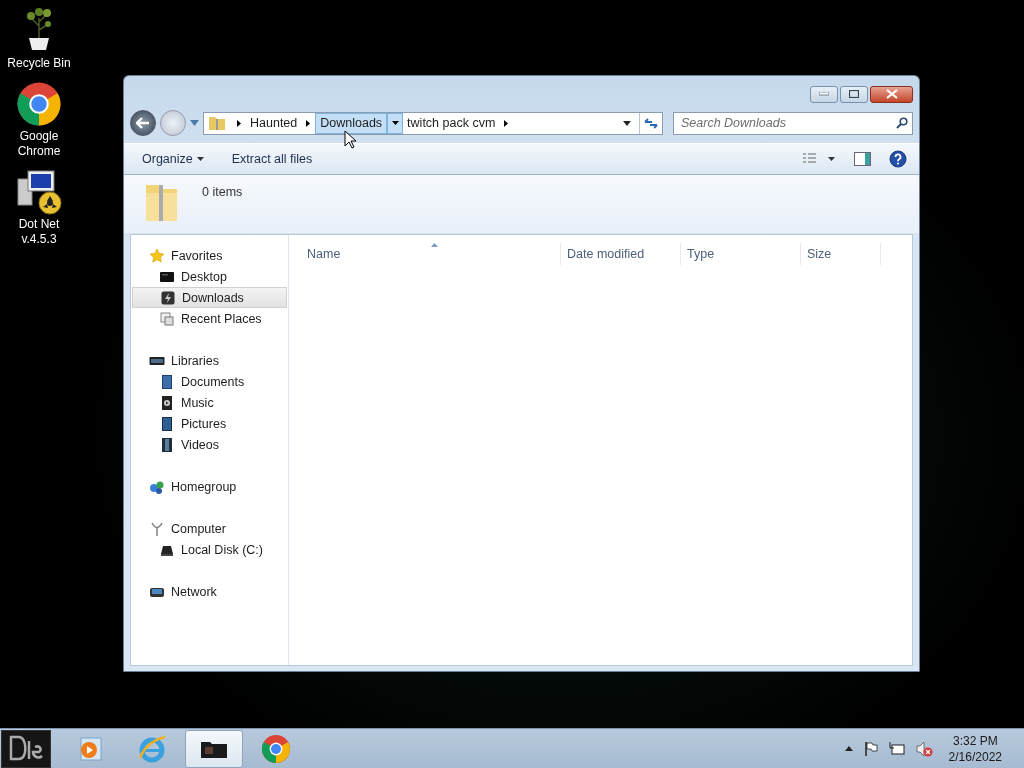  Describe the element at coordinates (902, 122) in the screenshot. I see `search-icon` at that location.